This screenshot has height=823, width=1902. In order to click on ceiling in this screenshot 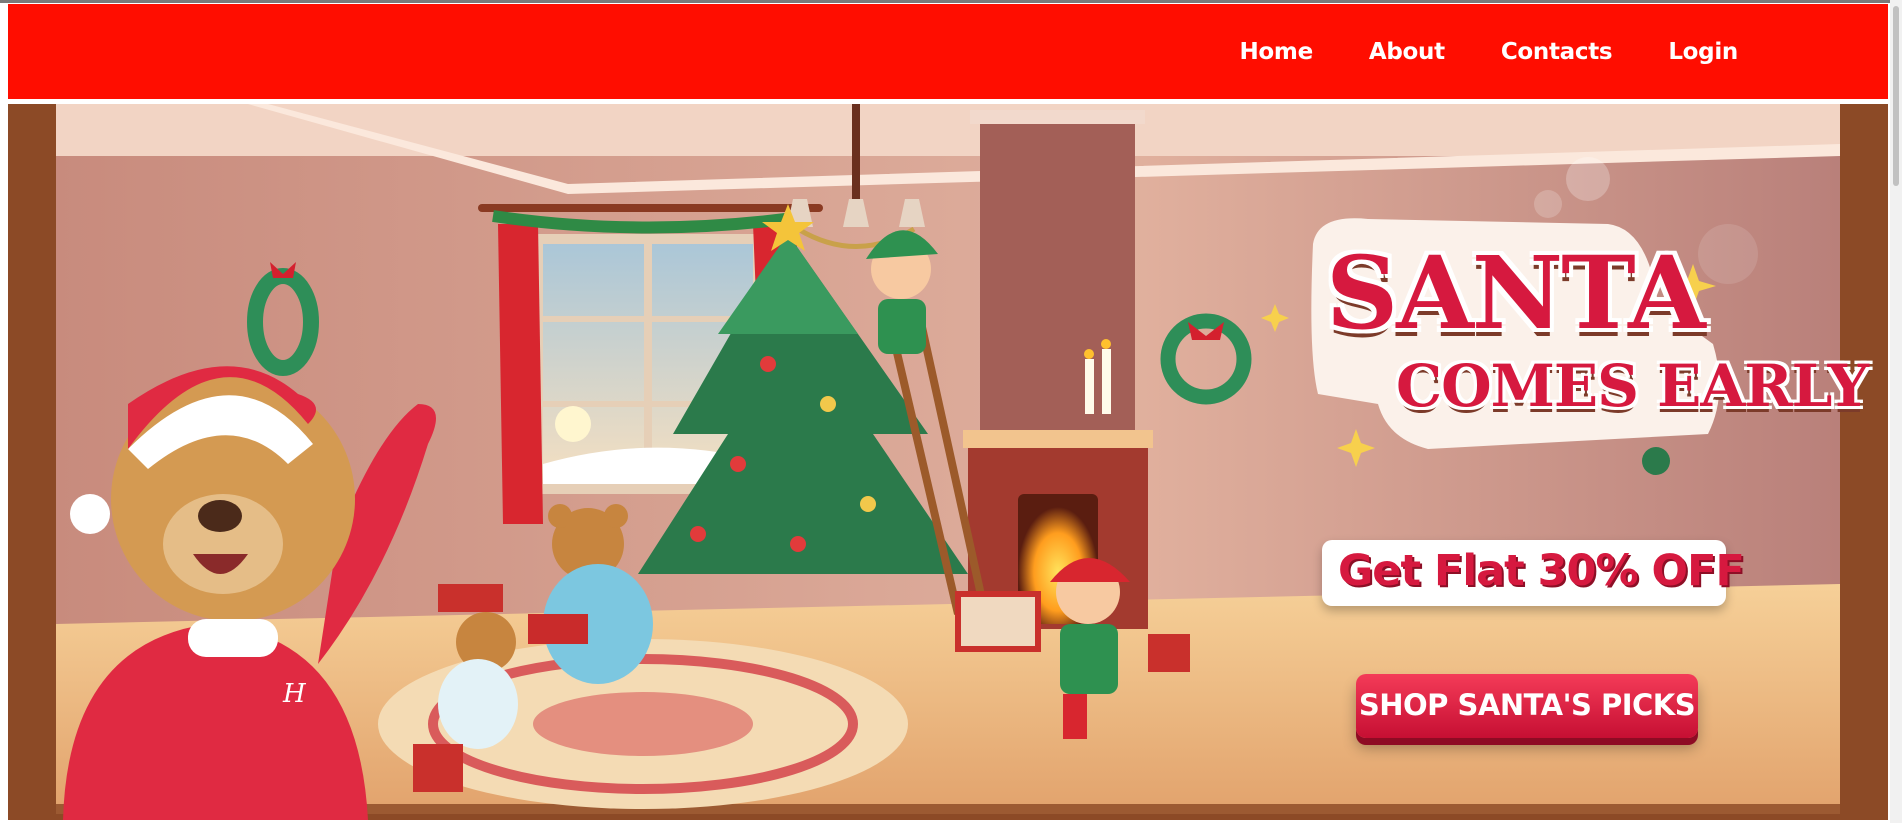, I will do `click(948, 130)`.